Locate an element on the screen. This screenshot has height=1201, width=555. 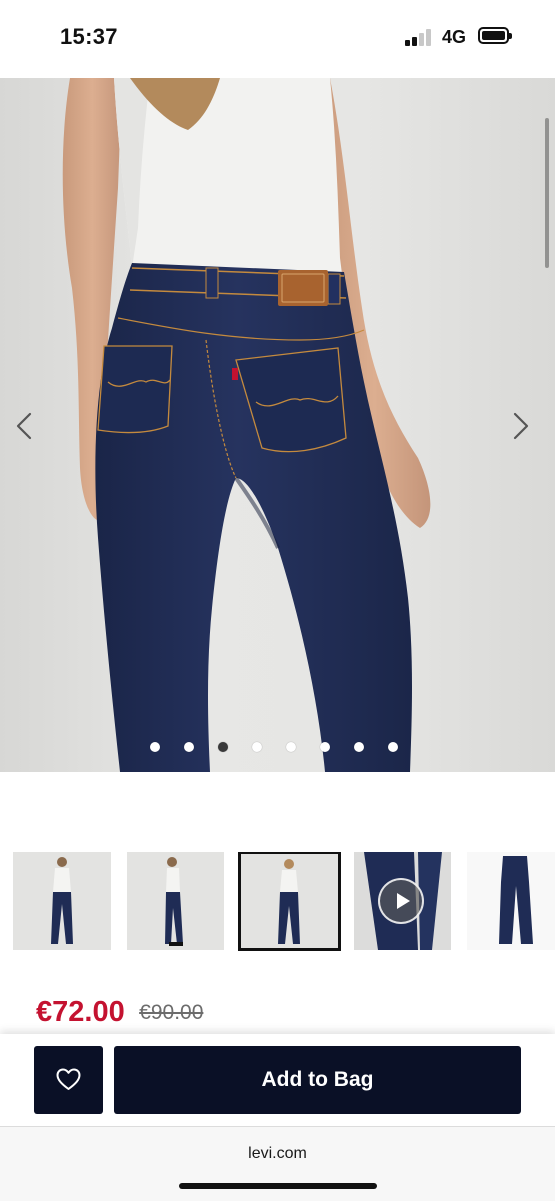
previous-image-button is located at coordinates (25, 426).